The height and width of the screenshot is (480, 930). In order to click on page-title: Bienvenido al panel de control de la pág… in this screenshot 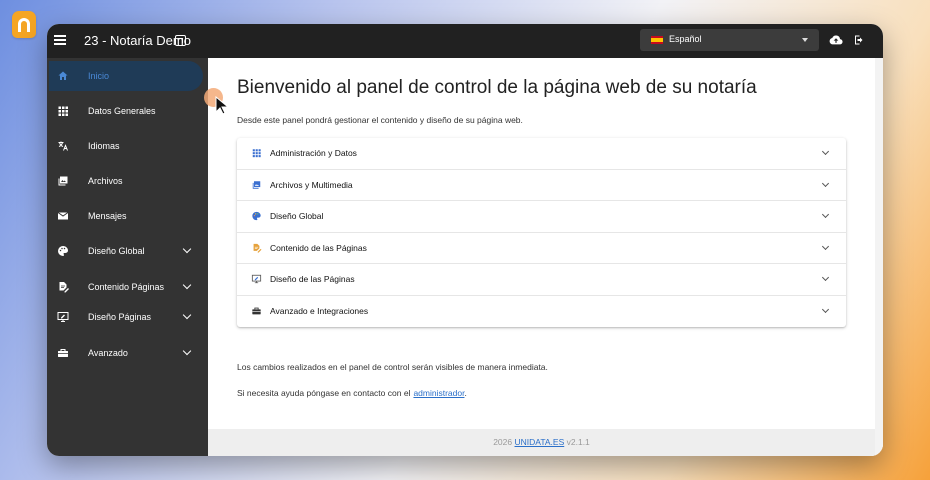, I will do `click(497, 87)`.